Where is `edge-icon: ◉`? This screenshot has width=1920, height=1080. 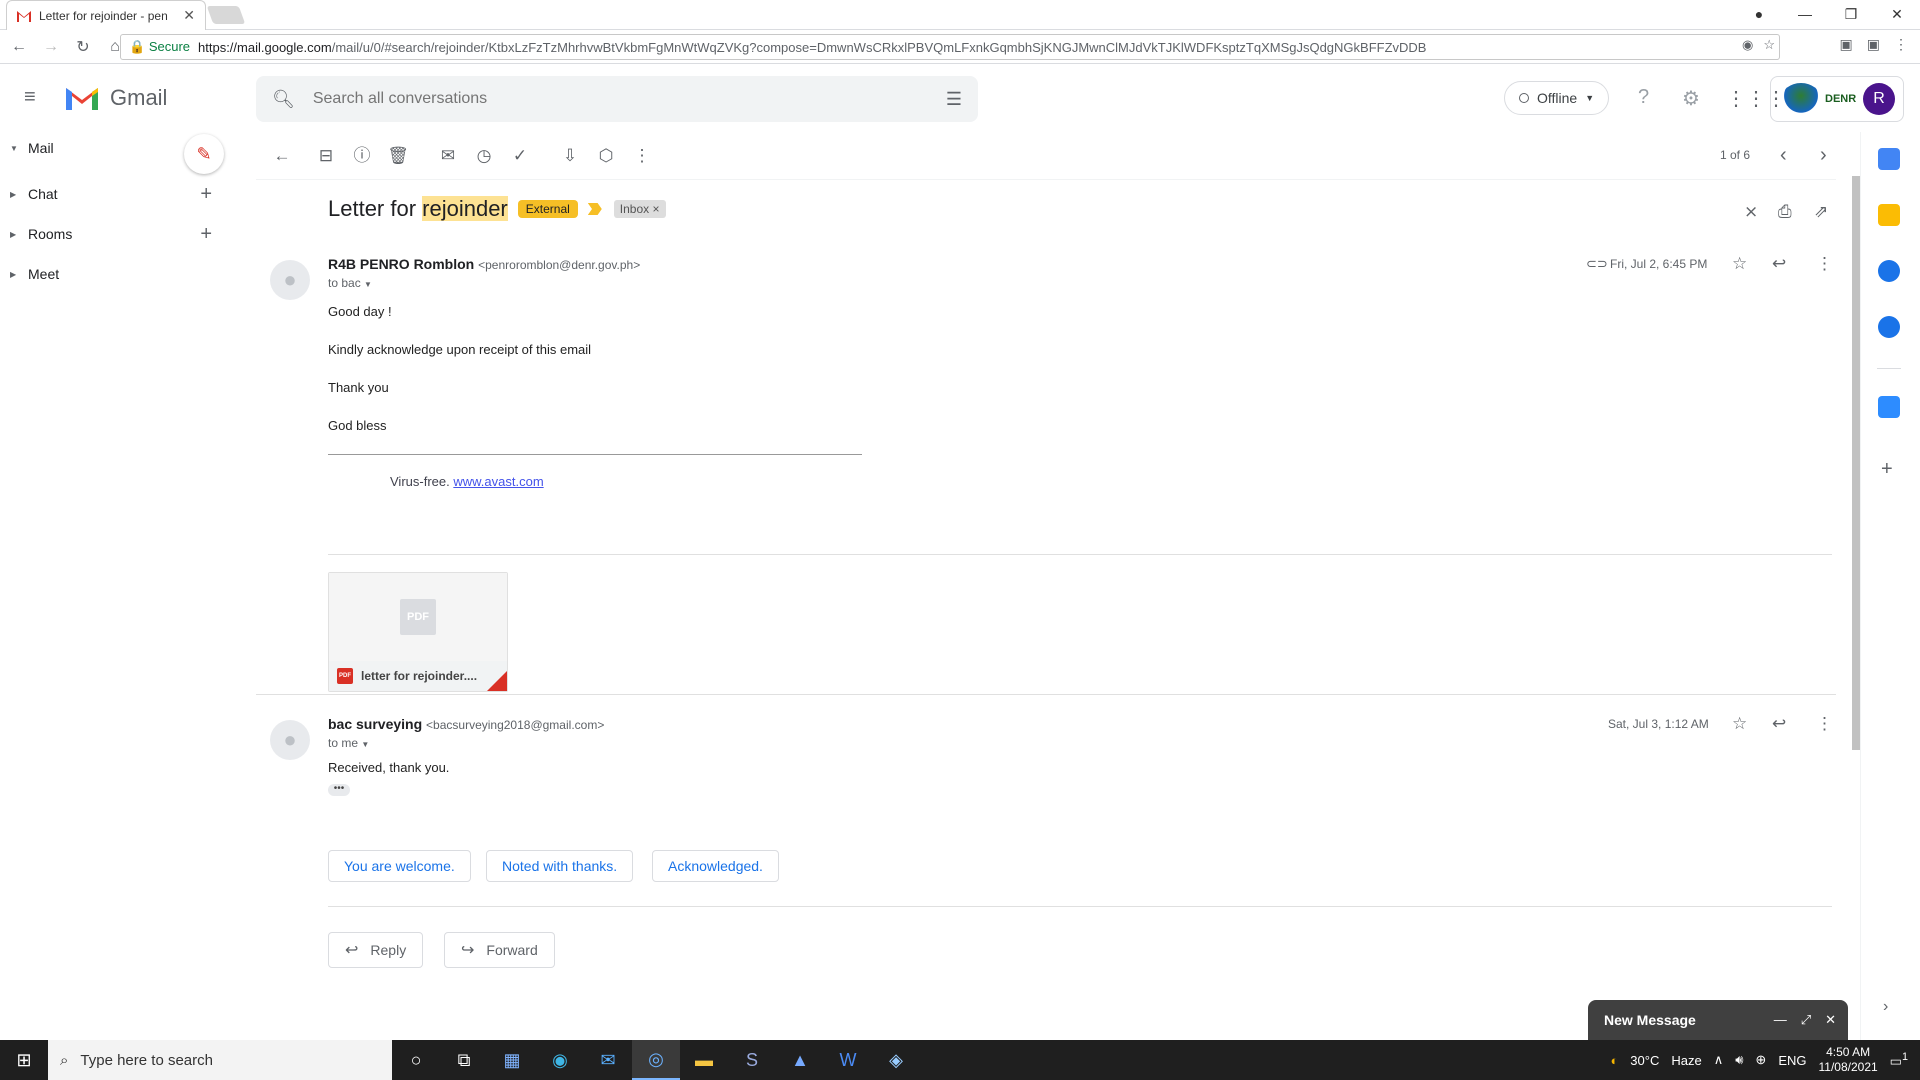
edge-icon: ◉ is located at coordinates (560, 1060).